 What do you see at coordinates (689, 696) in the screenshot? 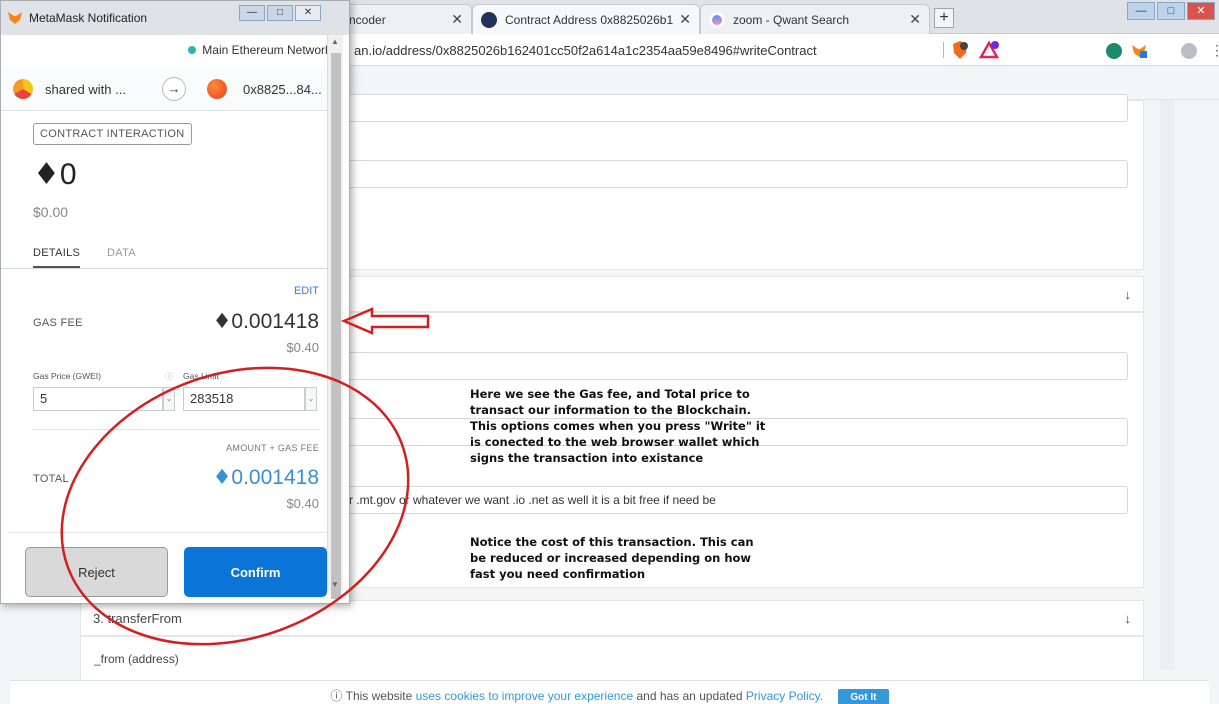
I see `cookie-text: and has an updated` at bounding box center [689, 696].